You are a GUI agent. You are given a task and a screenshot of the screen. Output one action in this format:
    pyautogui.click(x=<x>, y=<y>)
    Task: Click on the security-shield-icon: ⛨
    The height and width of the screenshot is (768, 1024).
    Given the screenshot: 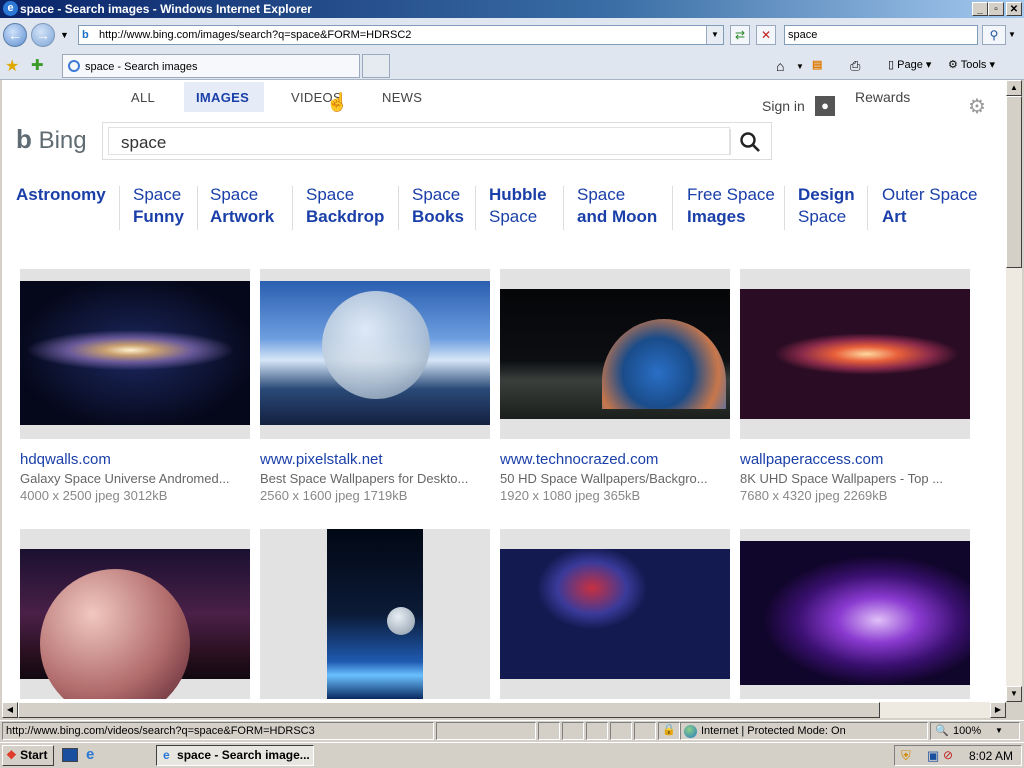 What is the action you would take?
    pyautogui.click(x=906, y=756)
    